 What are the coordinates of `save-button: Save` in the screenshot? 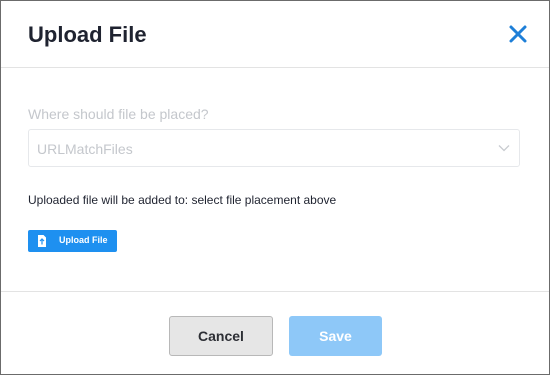 It's located at (335, 336).